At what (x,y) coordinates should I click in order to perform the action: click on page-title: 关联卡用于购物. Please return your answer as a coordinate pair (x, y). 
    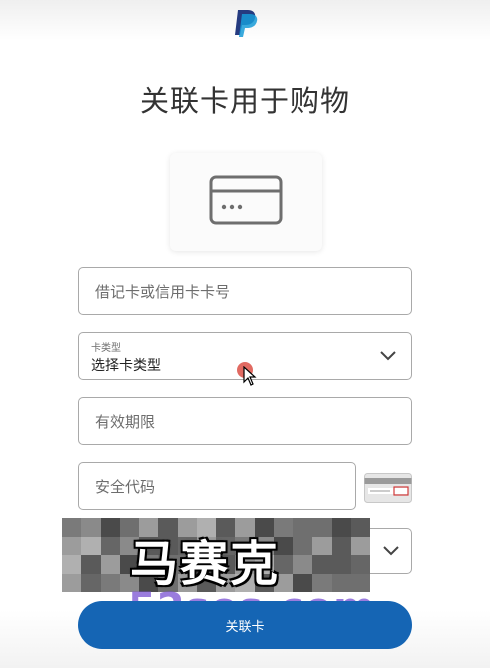
    Looking at the image, I should click on (244, 101).